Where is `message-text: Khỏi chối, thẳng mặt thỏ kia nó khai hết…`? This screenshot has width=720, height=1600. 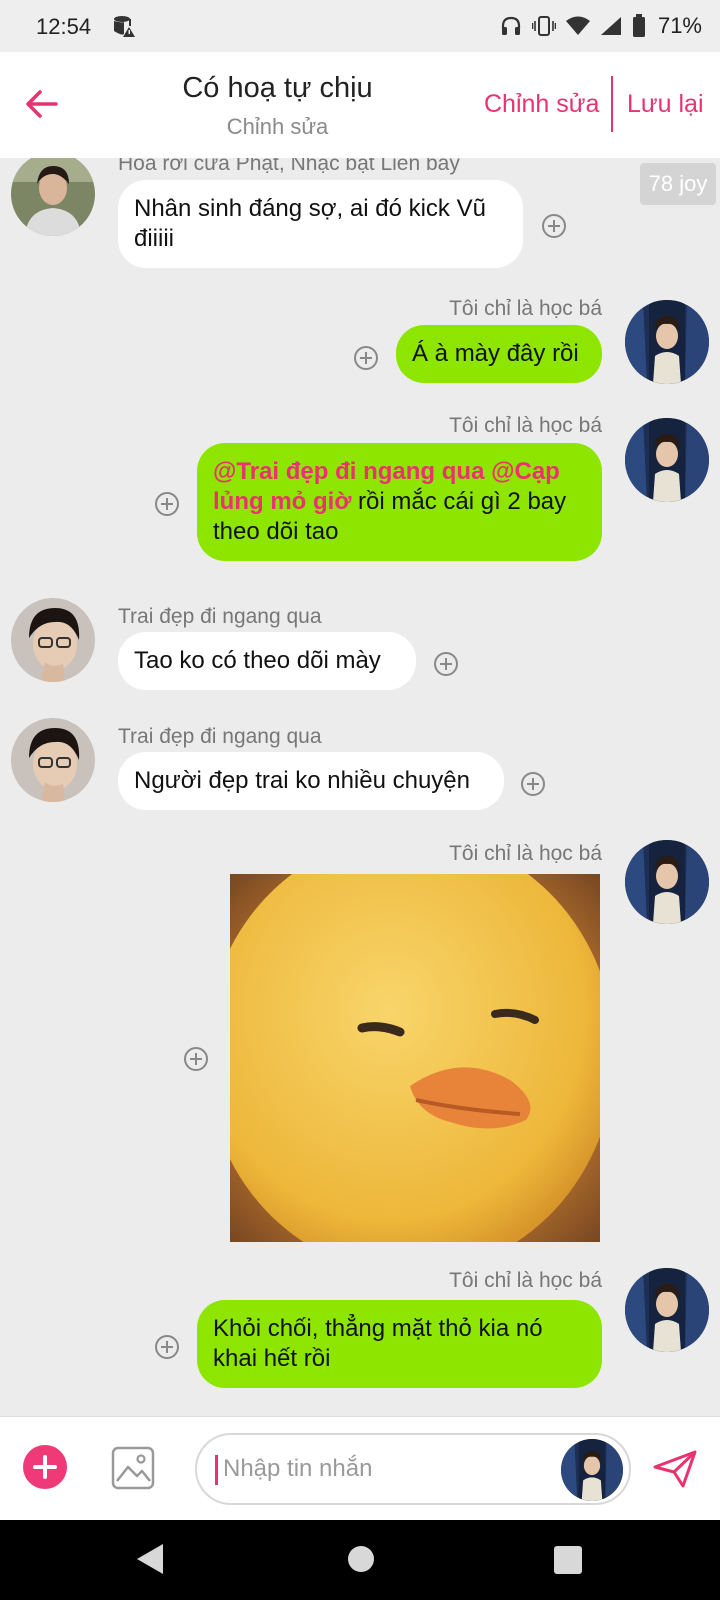 message-text: Khỏi chối, thẳng mặt thỏ kia nó khai hết… is located at coordinates (378, 1343).